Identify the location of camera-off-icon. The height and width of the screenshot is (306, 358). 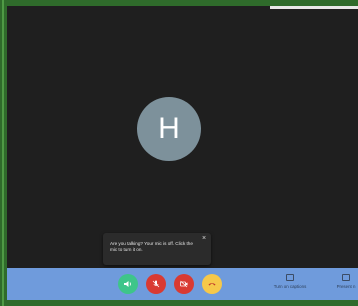
(184, 284).